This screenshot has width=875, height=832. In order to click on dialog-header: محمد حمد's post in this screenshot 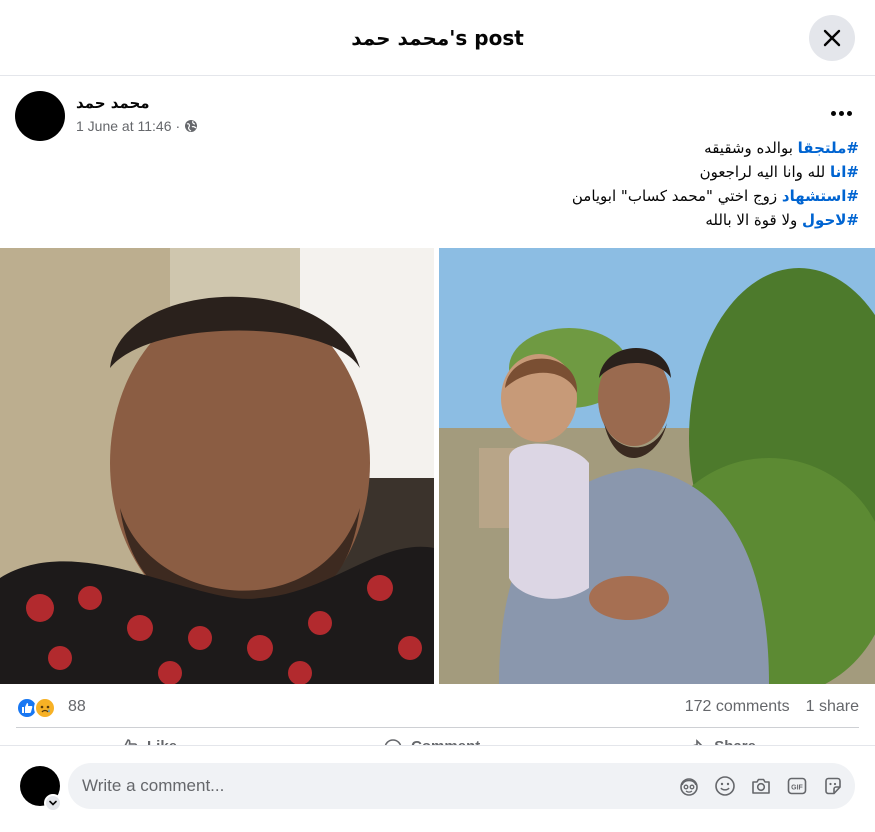, I will do `click(437, 38)`.